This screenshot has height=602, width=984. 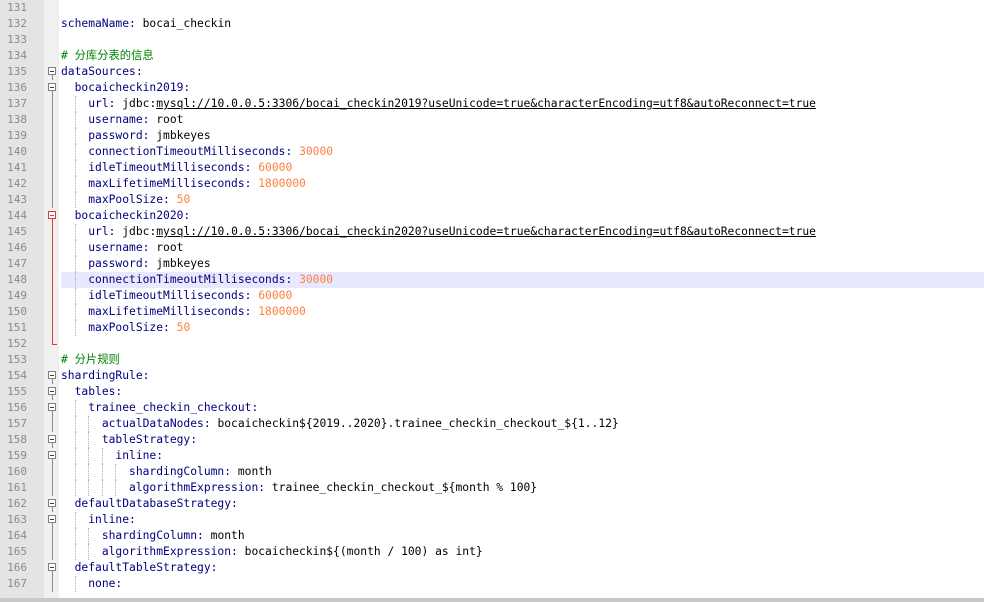 What do you see at coordinates (197, 487) in the screenshot?
I see `yaml-key: algorithmExpression:` at bounding box center [197, 487].